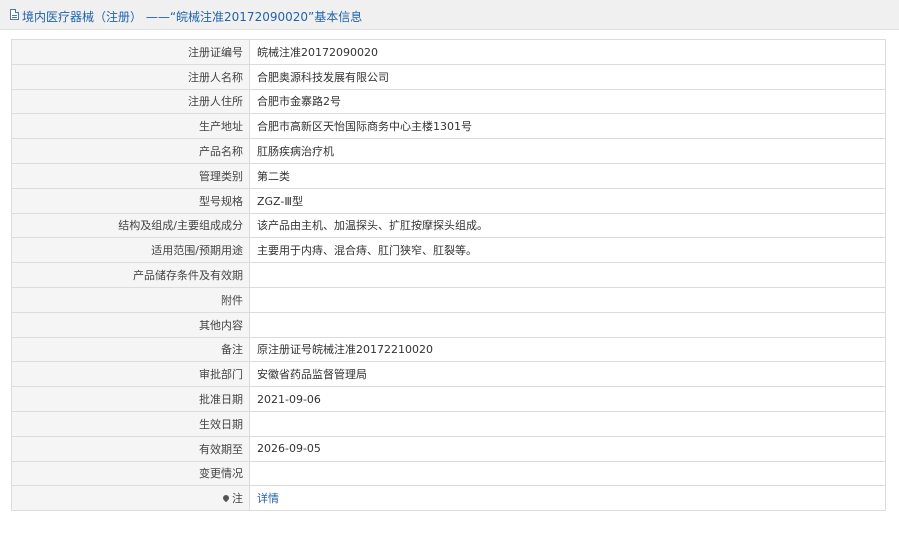 The image size is (899, 541). What do you see at coordinates (567, 448) in the screenshot?
I see `row-value: 2026-09-05` at bounding box center [567, 448].